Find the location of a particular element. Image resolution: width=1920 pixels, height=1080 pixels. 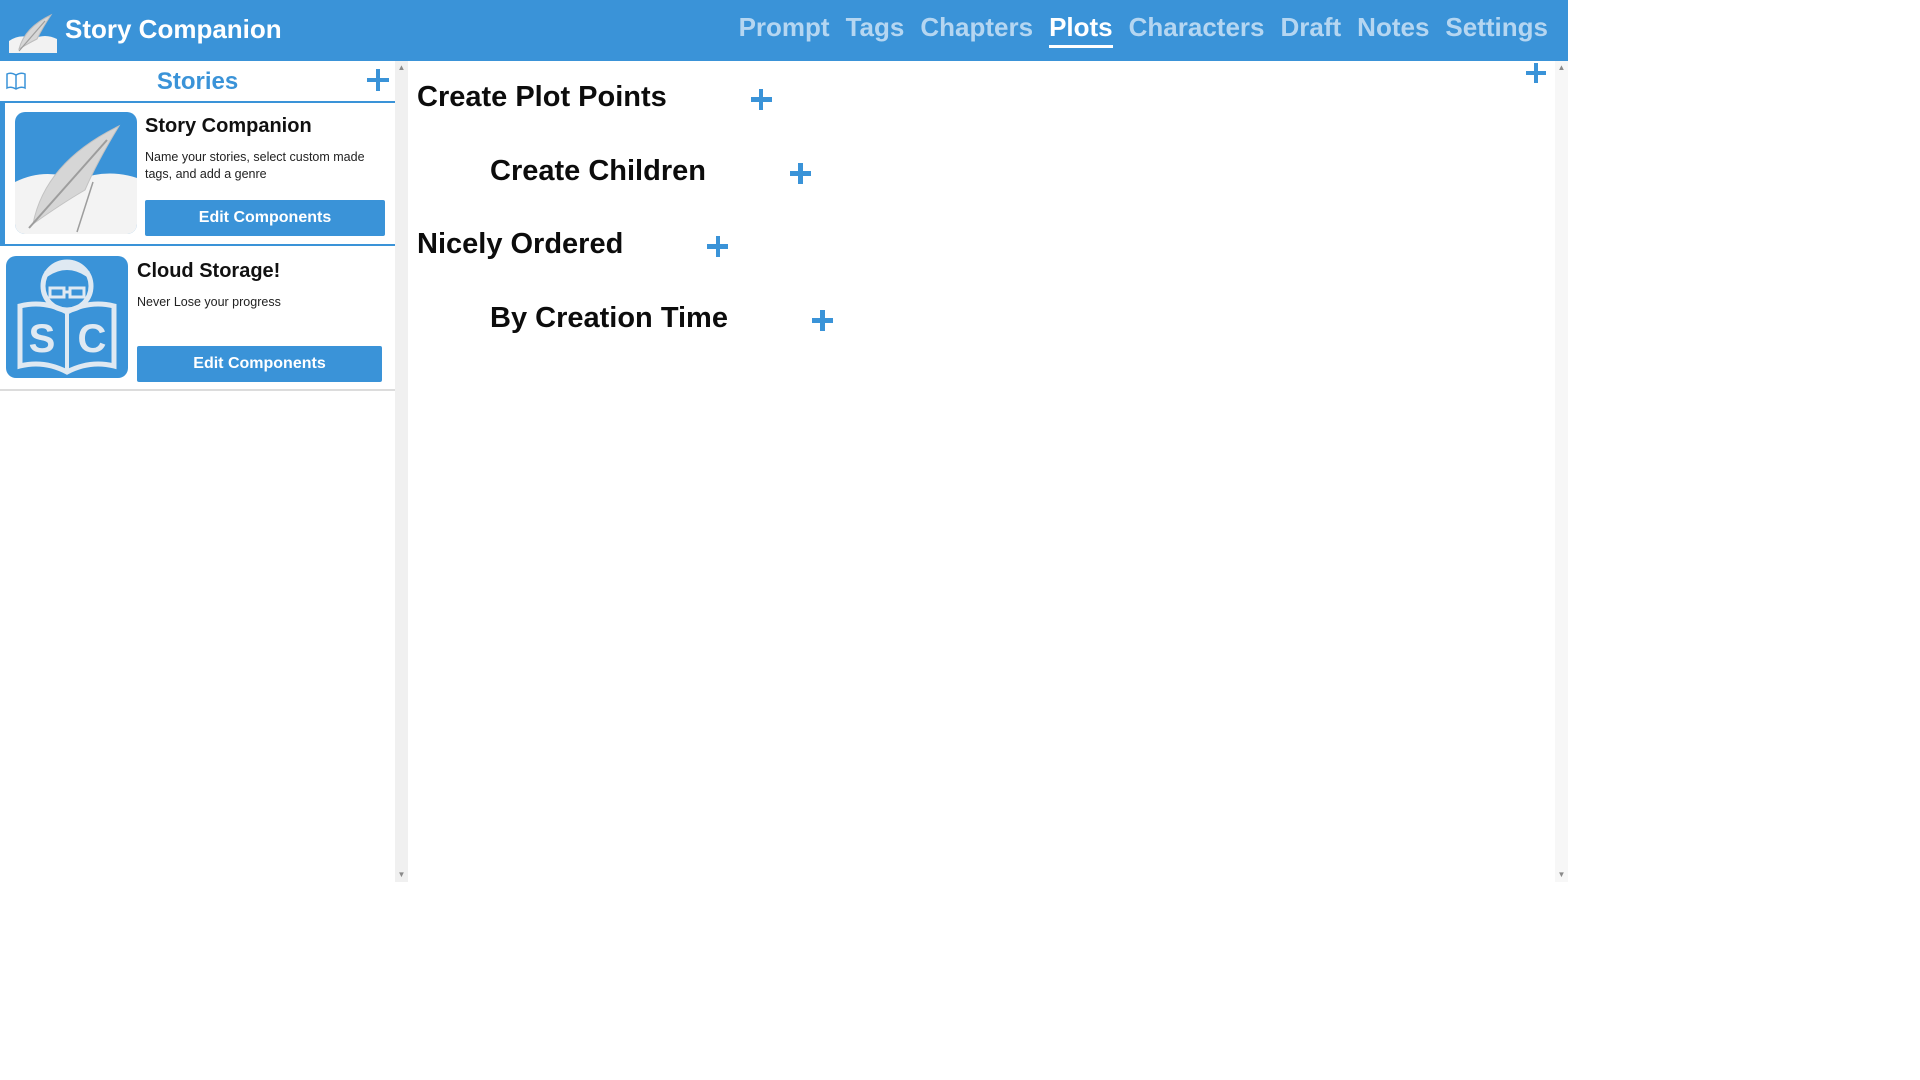

plot-point: Create Children is located at coordinates (650, 171).